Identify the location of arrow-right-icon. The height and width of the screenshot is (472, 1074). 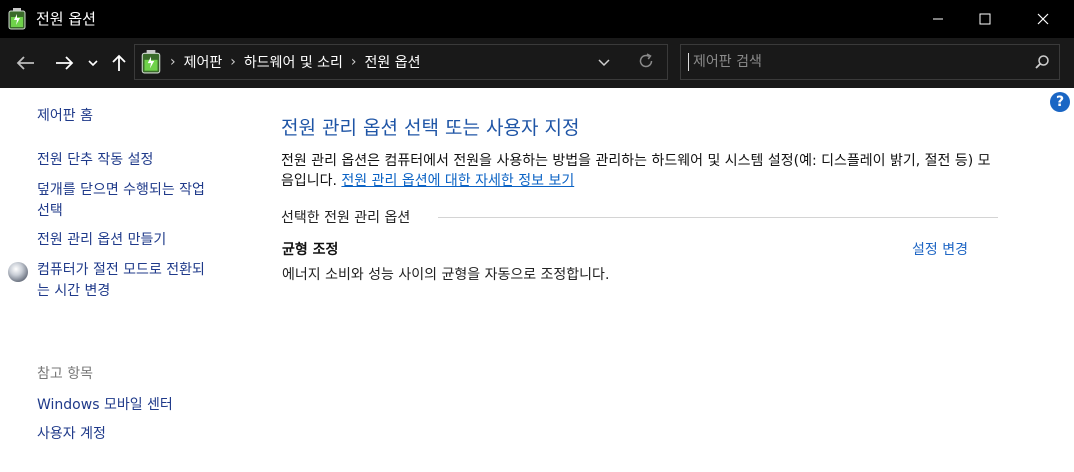
(65, 63).